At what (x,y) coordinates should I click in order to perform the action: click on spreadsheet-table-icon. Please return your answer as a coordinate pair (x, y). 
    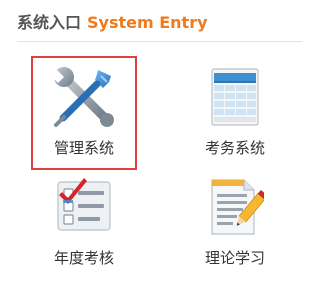
    Looking at the image, I should click on (235, 97).